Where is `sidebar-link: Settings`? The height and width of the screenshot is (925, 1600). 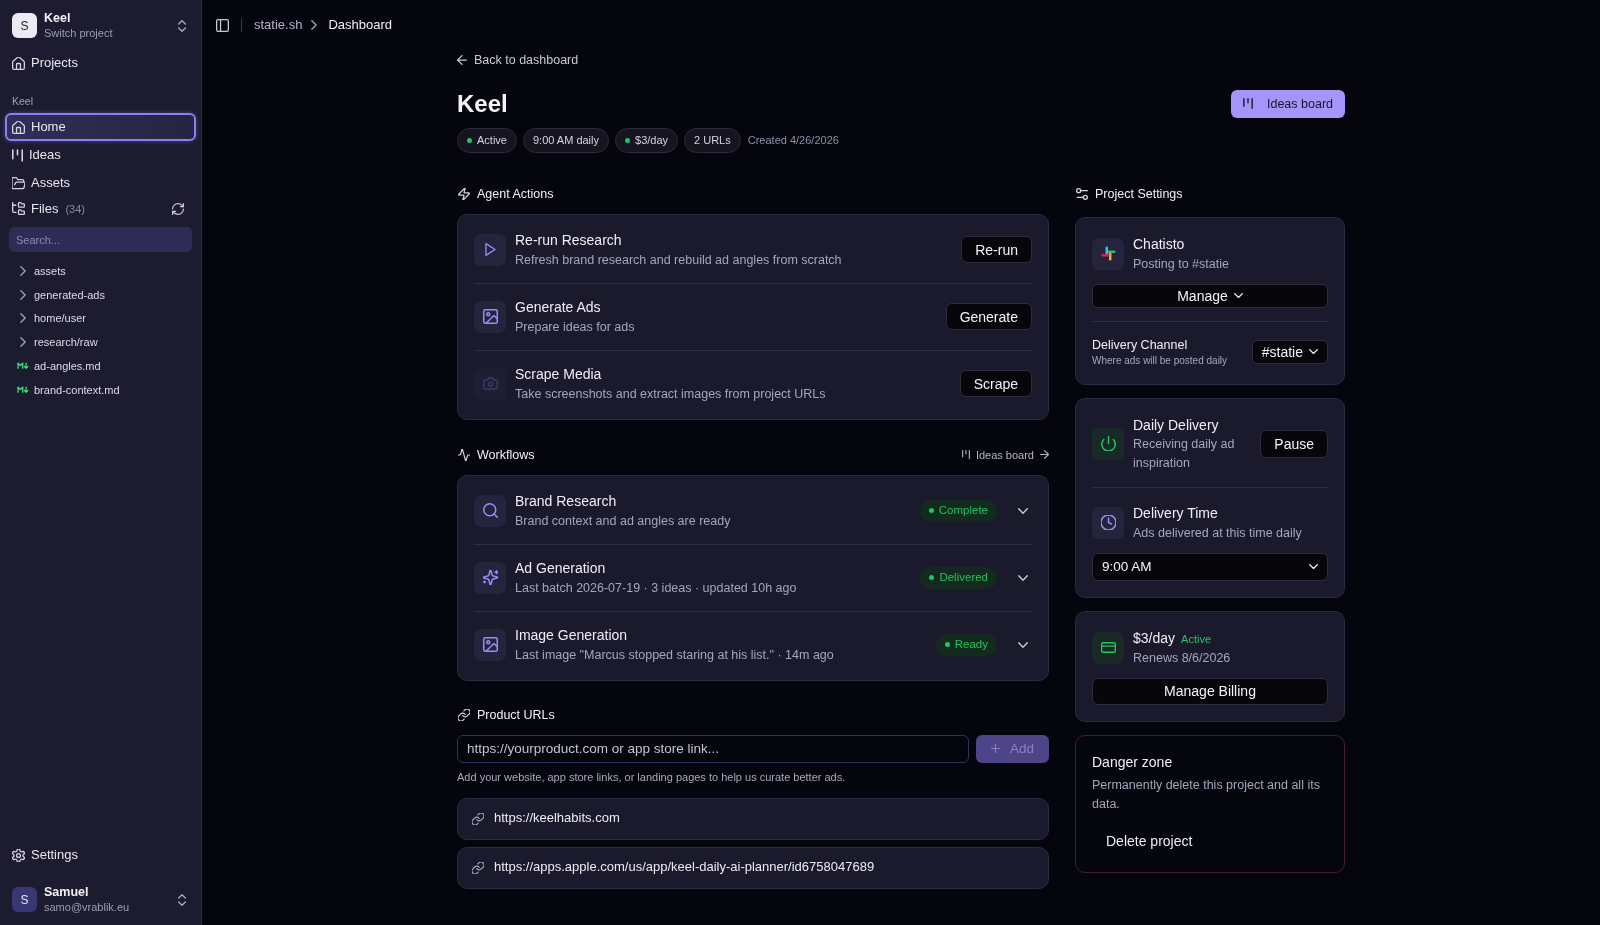
sidebar-link: Settings is located at coordinates (100, 855).